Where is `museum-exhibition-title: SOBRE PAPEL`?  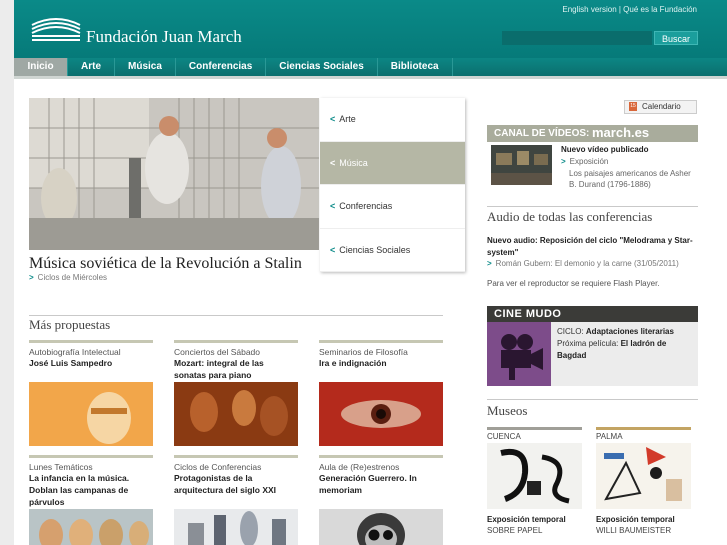
museum-exhibition-title: SOBRE PAPEL is located at coordinates (514, 530).